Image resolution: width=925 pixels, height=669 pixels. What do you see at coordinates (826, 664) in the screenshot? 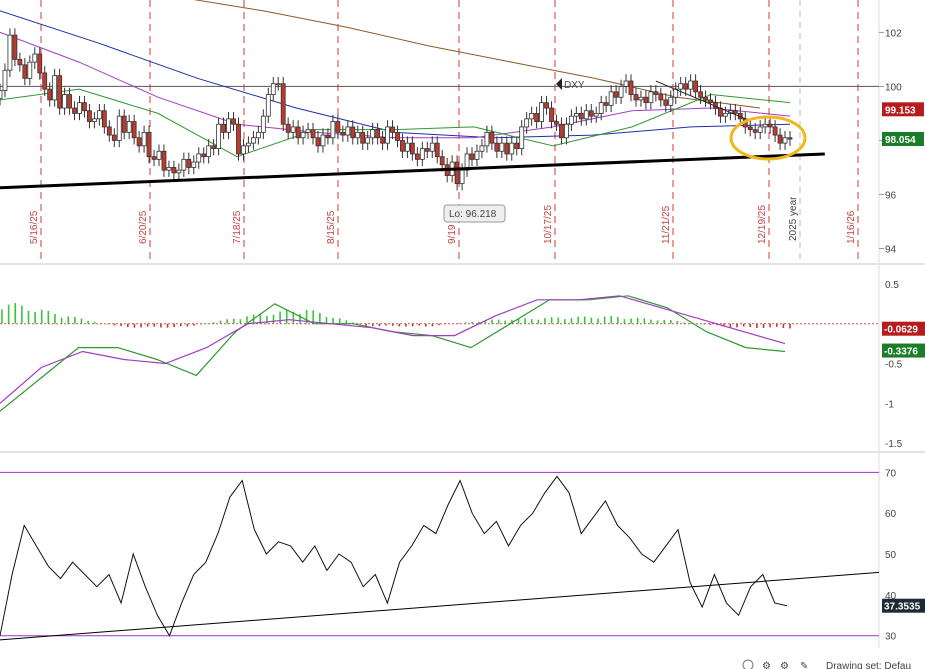
I see `drawing-toolbar: ⚙ ⚙ ✎ Drawing set: Defau` at bounding box center [826, 664].